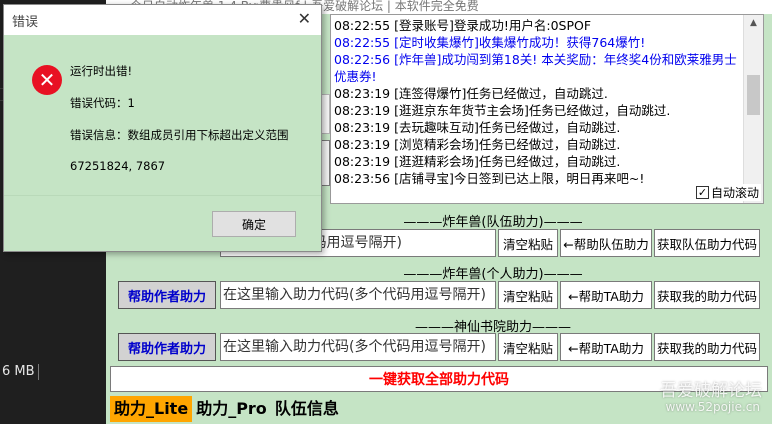  What do you see at coordinates (528, 347) in the screenshot?
I see `academy-clear-button: 清空粘贴` at bounding box center [528, 347].